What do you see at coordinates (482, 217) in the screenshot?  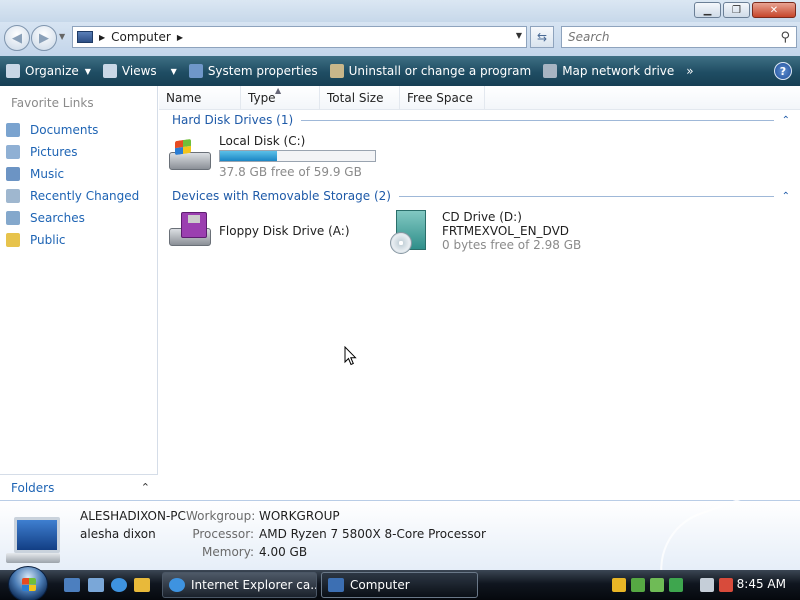 I see `drive-name: CD Drive (D:)` at bounding box center [482, 217].